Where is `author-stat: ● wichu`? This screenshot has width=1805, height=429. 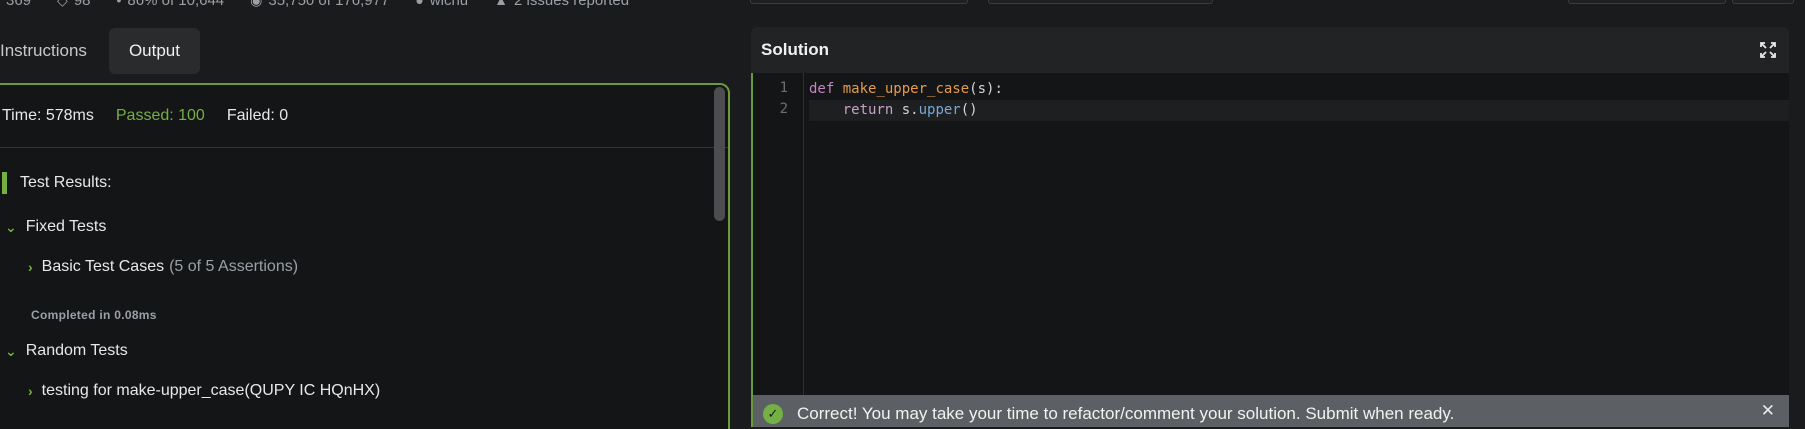
author-stat: ● wichu is located at coordinates (441, 4).